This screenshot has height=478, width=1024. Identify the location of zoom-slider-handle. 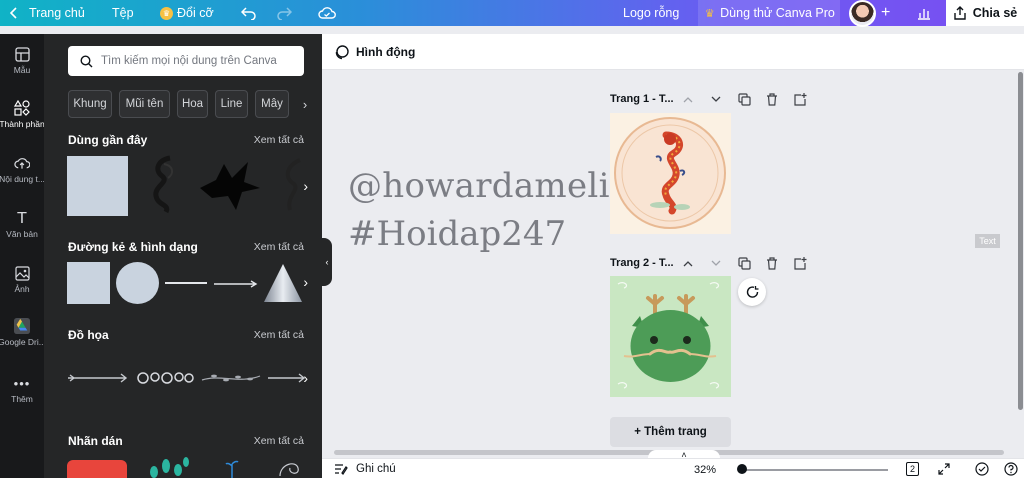
(742, 469).